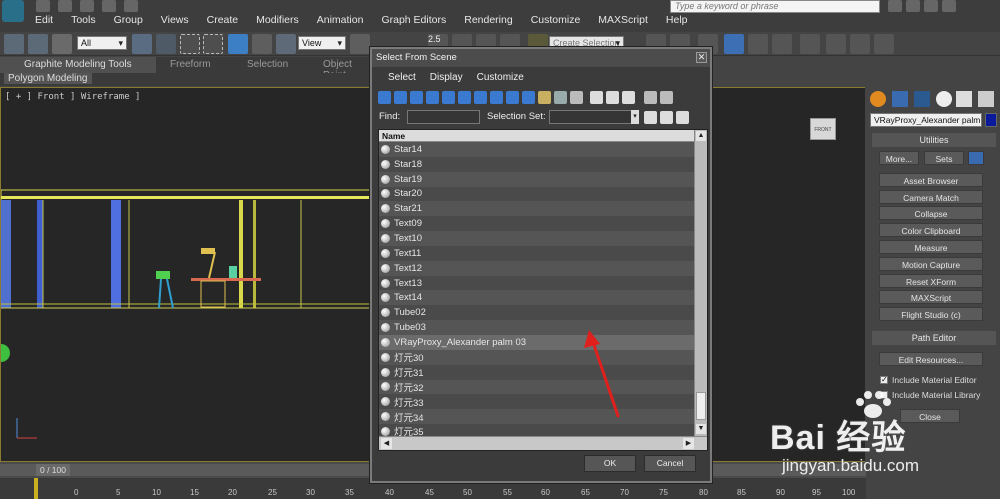  I want to click on configure-sets-icon, so click(976, 158).